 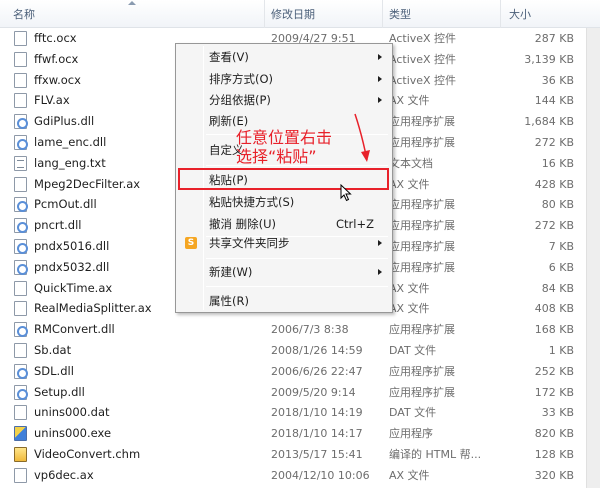 I want to click on file-row: Setup.dll 2009/5/20 9:14 应用程序扩展 172 KB, so click(x=300, y=392).